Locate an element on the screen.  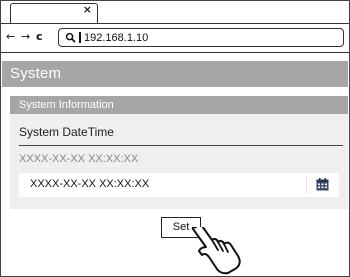
page-title: System is located at coordinates (175, 74).